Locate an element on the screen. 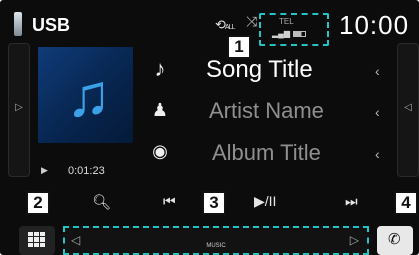 The height and width of the screenshot is (255, 419). callout-4: 4 is located at coordinates (406, 203).